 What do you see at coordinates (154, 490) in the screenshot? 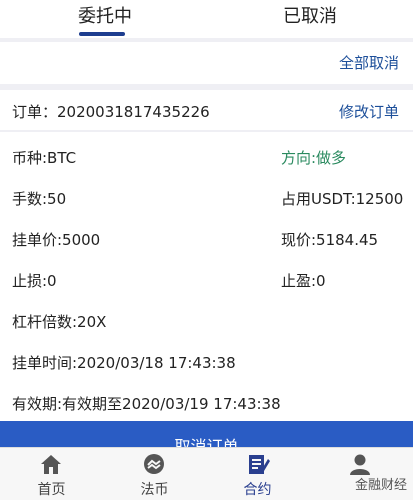
I see `nav-fiat-label: 法币` at bounding box center [154, 490].